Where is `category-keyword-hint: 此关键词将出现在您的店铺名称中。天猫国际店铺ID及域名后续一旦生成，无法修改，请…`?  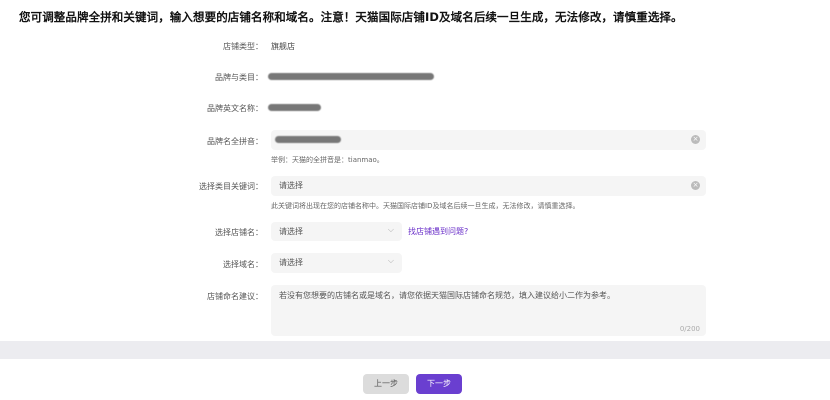 category-keyword-hint: 此关键词将出现在您的店铺名称中。天猫国际店铺ID及域名后续一旦生成，无法修改，请… is located at coordinates (425, 206).